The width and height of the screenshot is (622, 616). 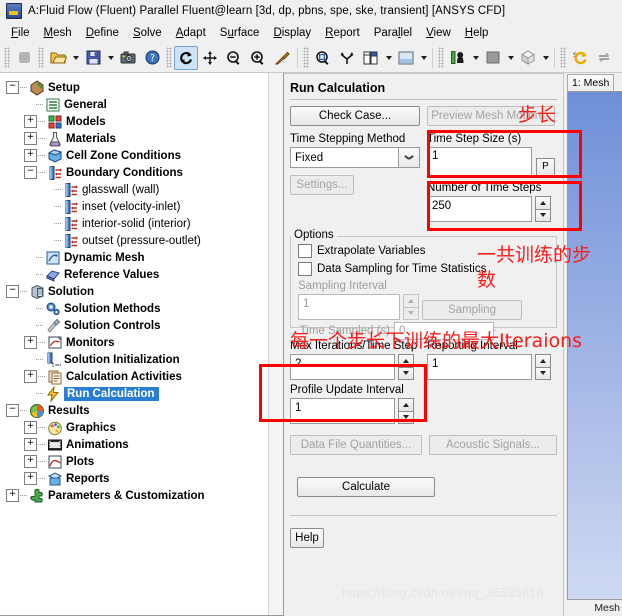 I want to click on tree-node-general: General, so click(x=144, y=104).